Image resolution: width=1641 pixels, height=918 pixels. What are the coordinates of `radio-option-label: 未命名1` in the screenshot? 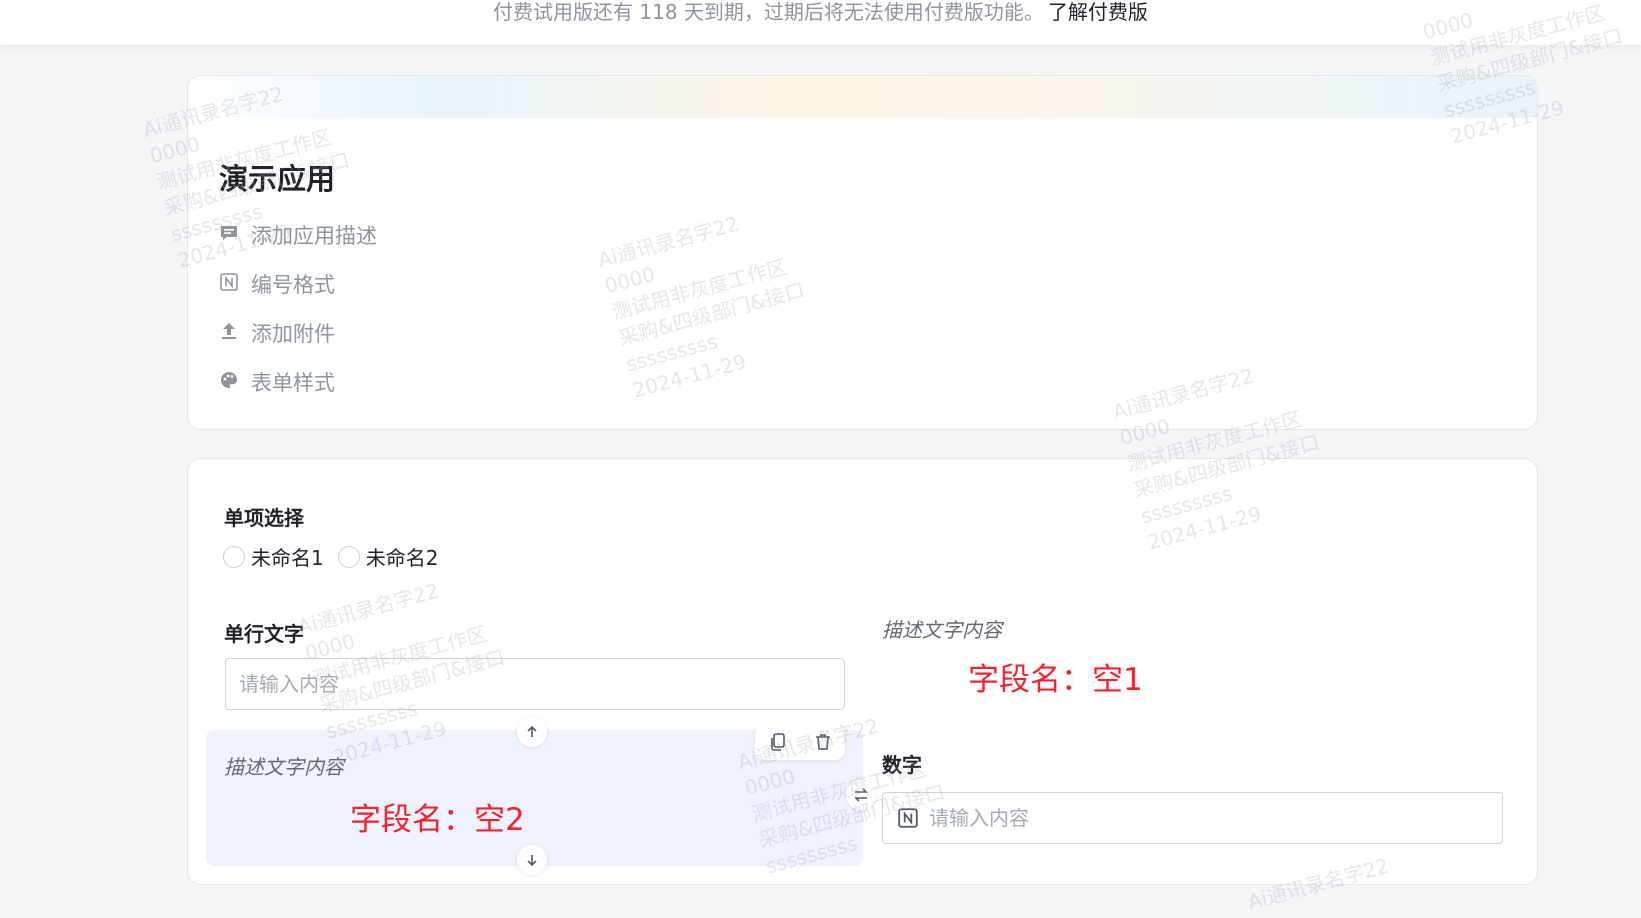 It's located at (287, 558).